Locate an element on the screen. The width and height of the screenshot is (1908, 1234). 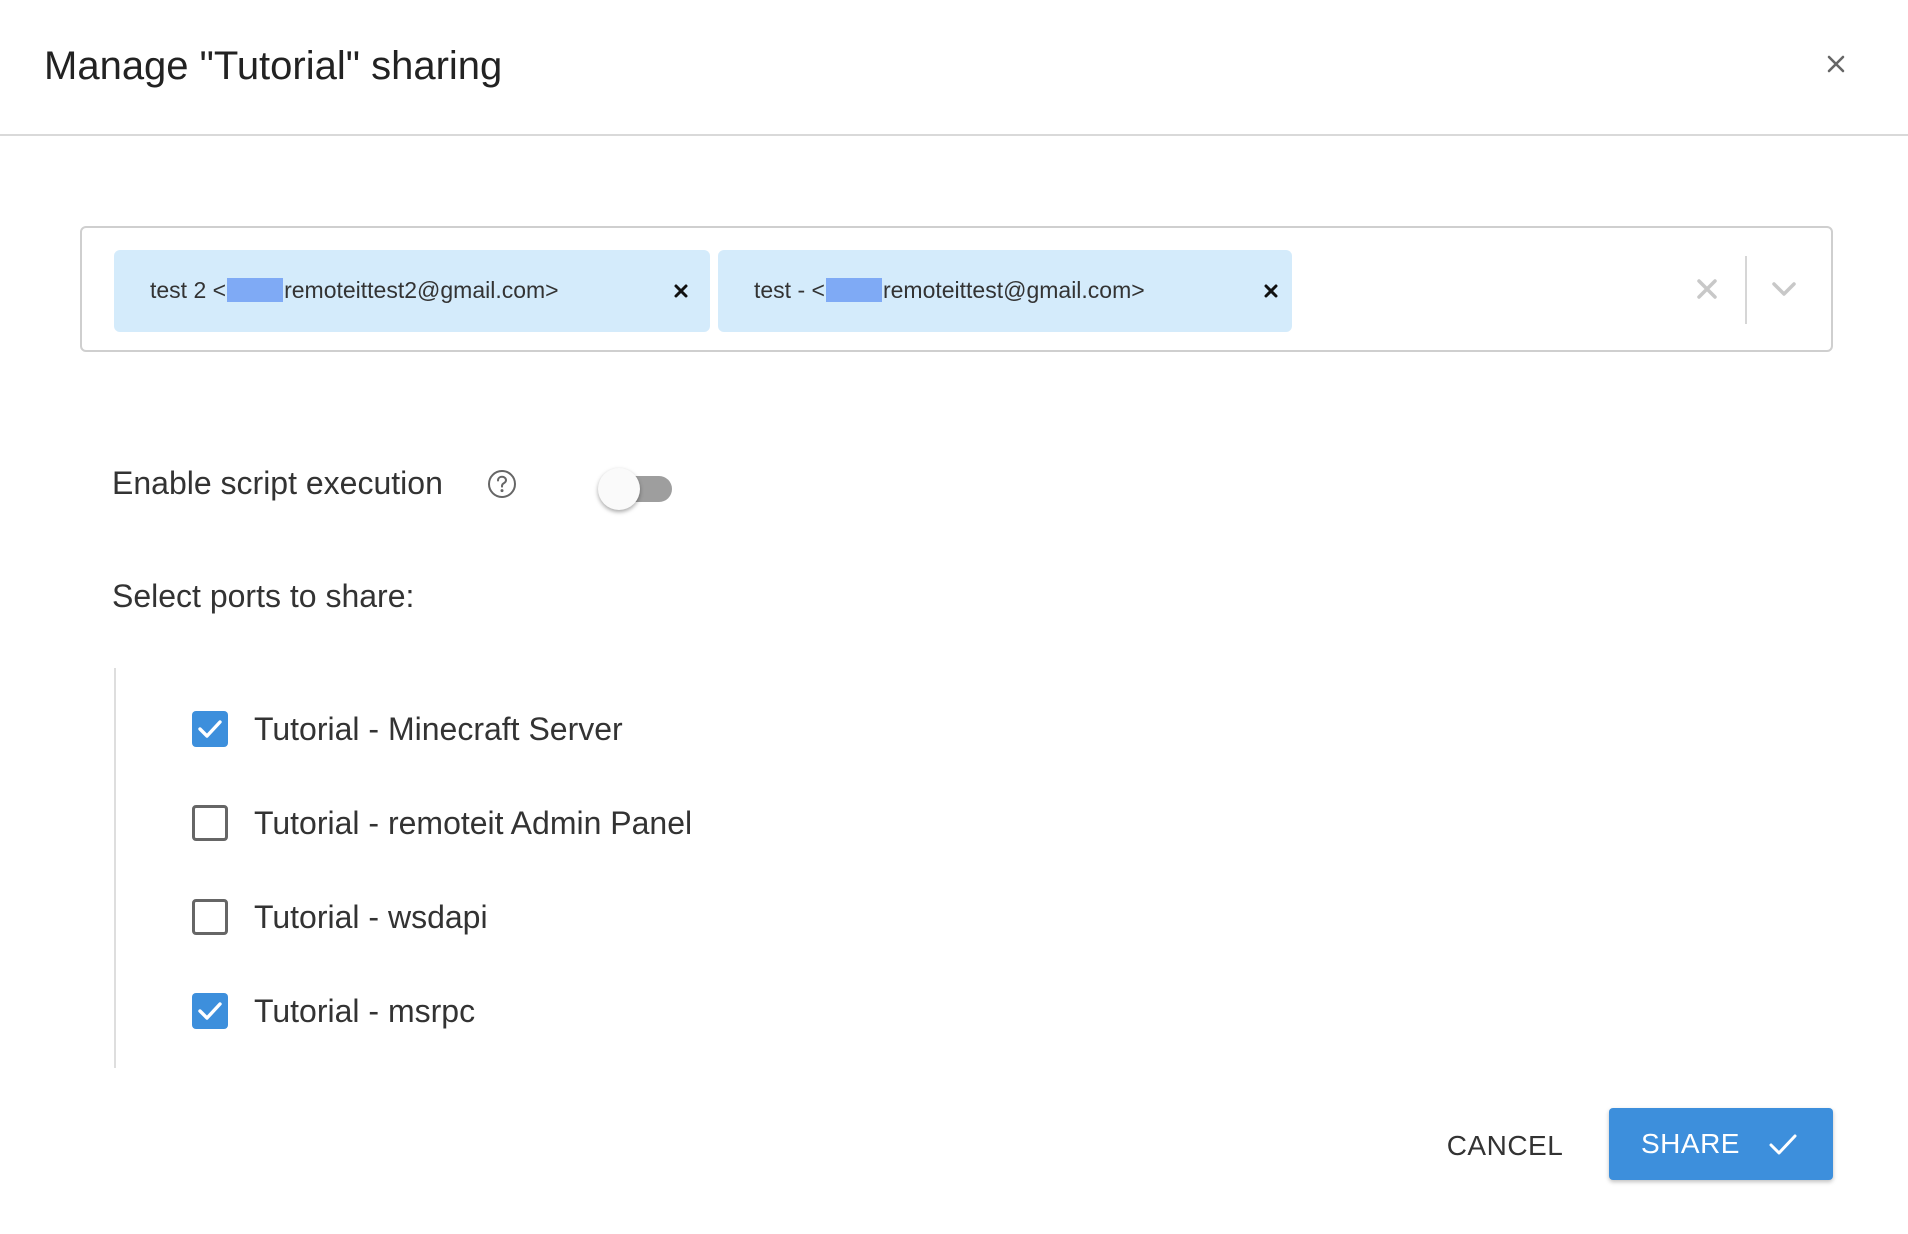
chevron-down-icon is located at coordinates (1784, 289).